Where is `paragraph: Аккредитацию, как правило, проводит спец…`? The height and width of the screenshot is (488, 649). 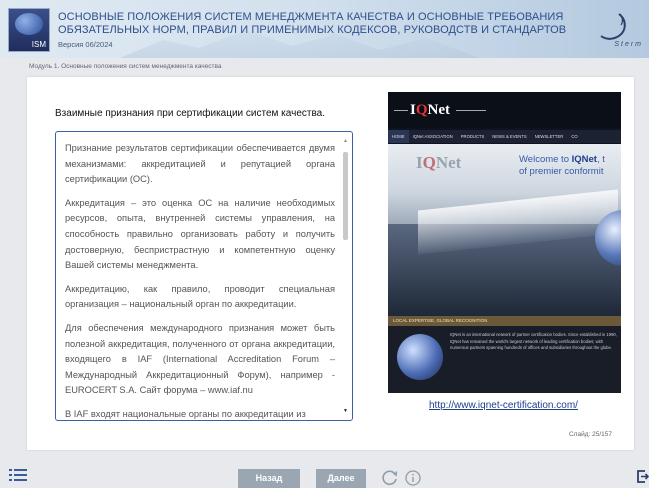
paragraph: Аккредитацию, как правило, проводит спец… is located at coordinates (200, 296).